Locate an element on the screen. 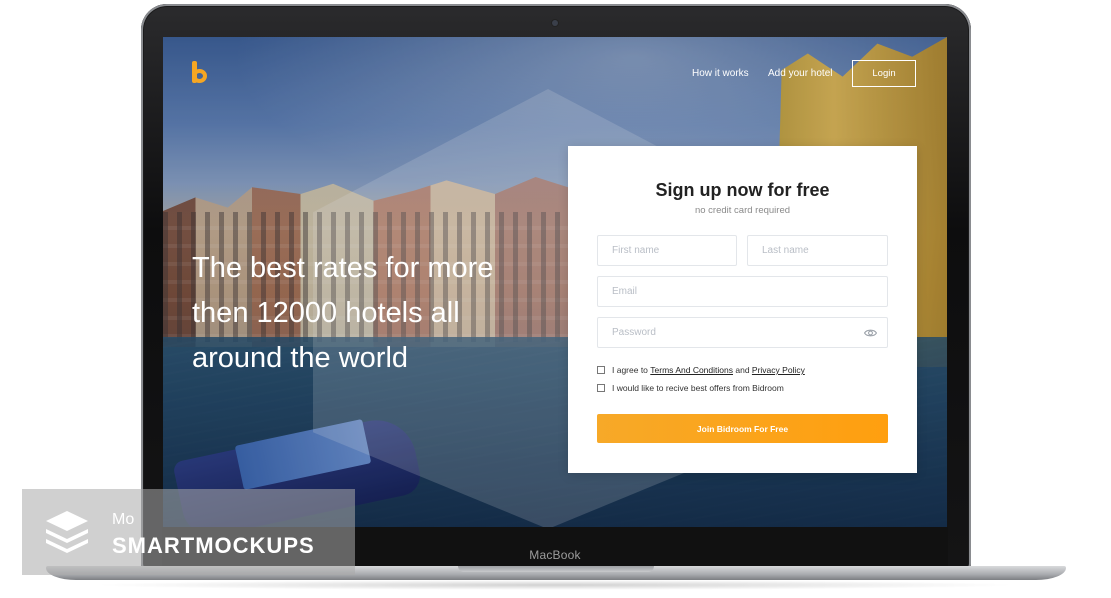 This screenshot has width=1111, height=598. privacy-link: Privacy Policy is located at coordinates (778, 370).